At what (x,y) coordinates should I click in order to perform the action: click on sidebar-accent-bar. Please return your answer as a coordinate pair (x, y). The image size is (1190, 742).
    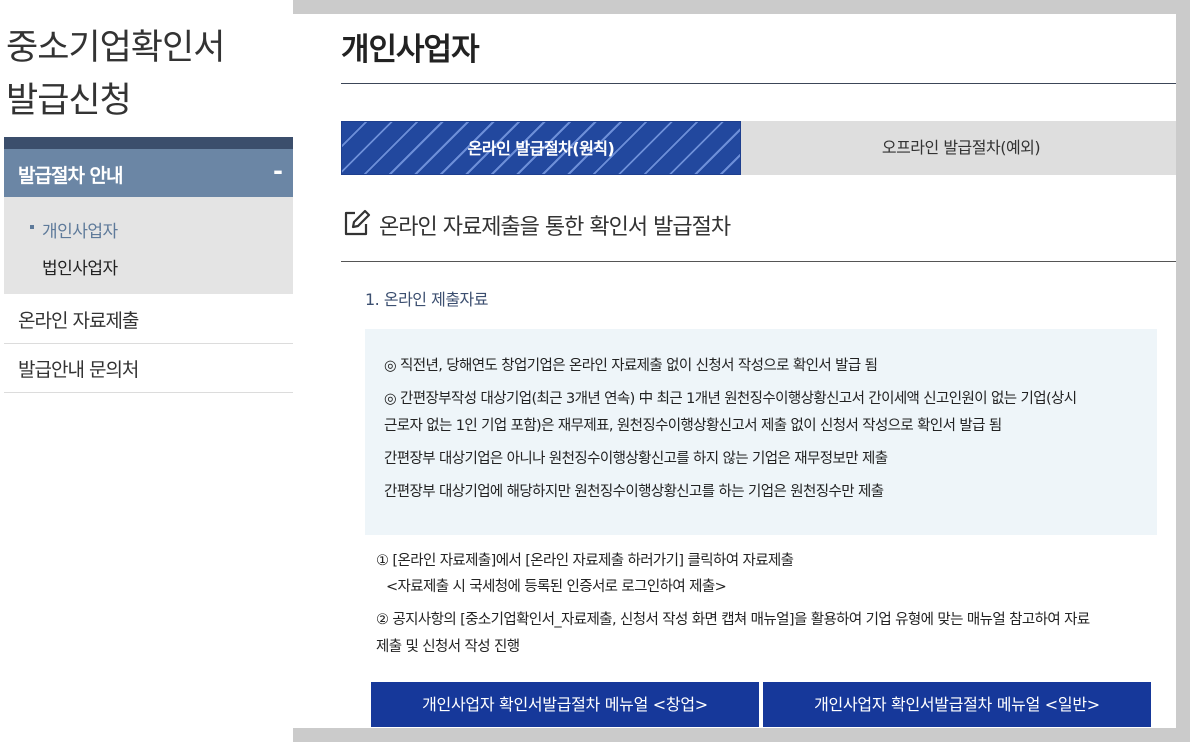
    Looking at the image, I should click on (148, 143).